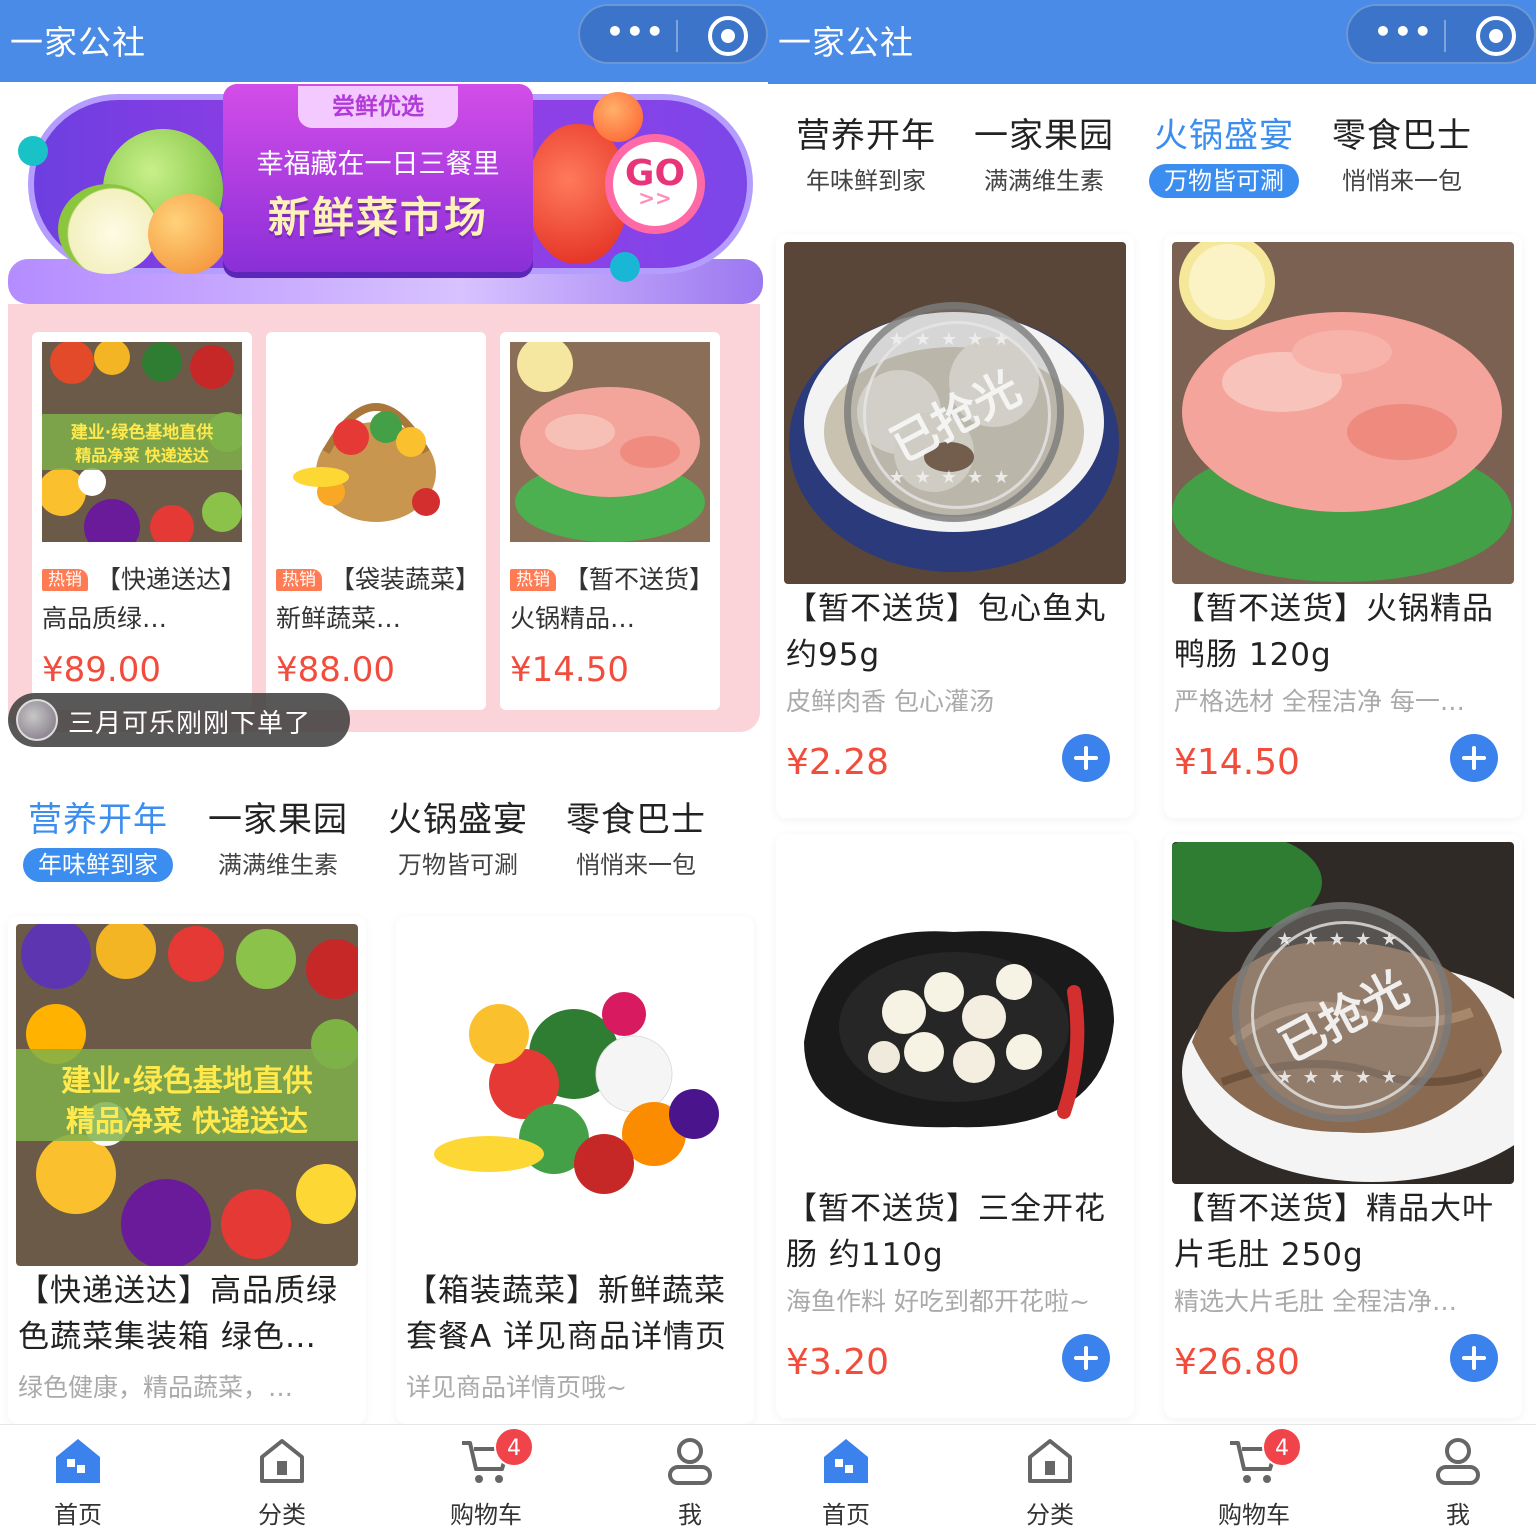 Image resolution: width=1536 pixels, height=1534 pixels. I want to click on nav-bar: 一家公社 •••, so click(384, 41).